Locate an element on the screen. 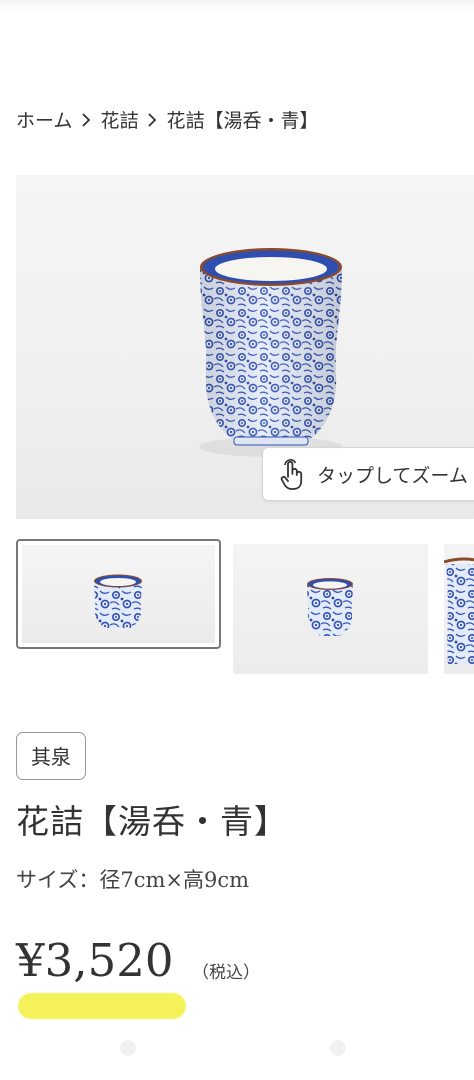 The width and height of the screenshot is (474, 1080). breadcrumb-current: 花詰【湯呑・青】 is located at coordinates (242, 121).